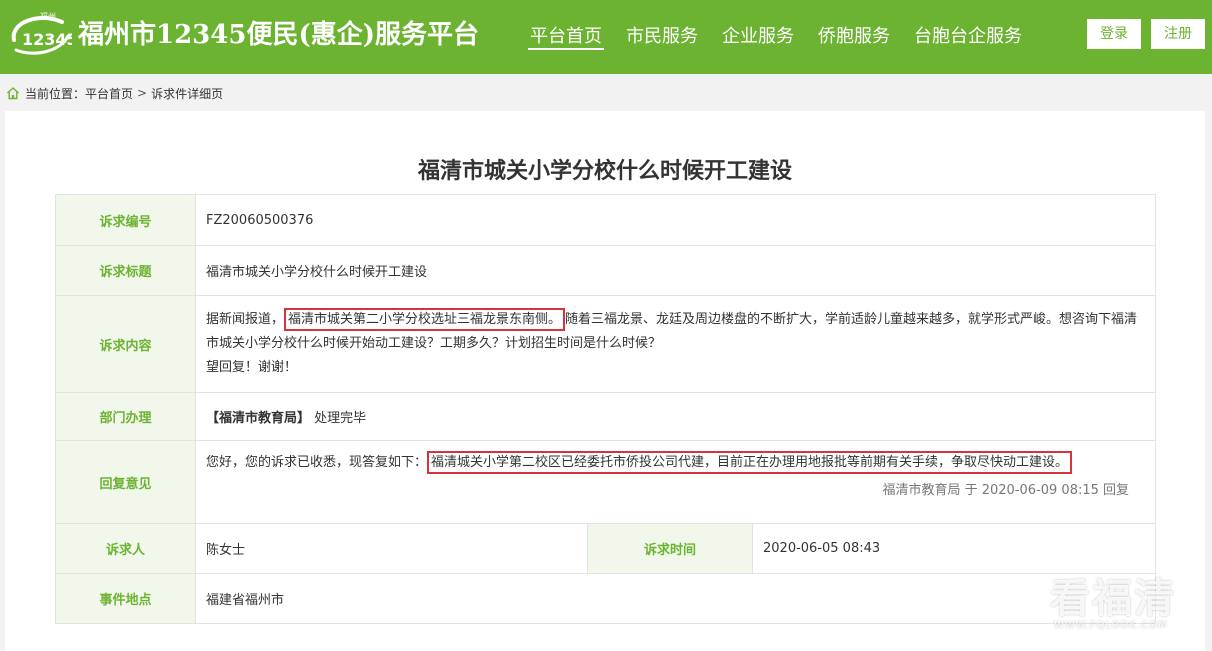  Describe the element at coordinates (55, 93) in the screenshot. I see `breadcrumb-prefix: 当前位置：` at that location.